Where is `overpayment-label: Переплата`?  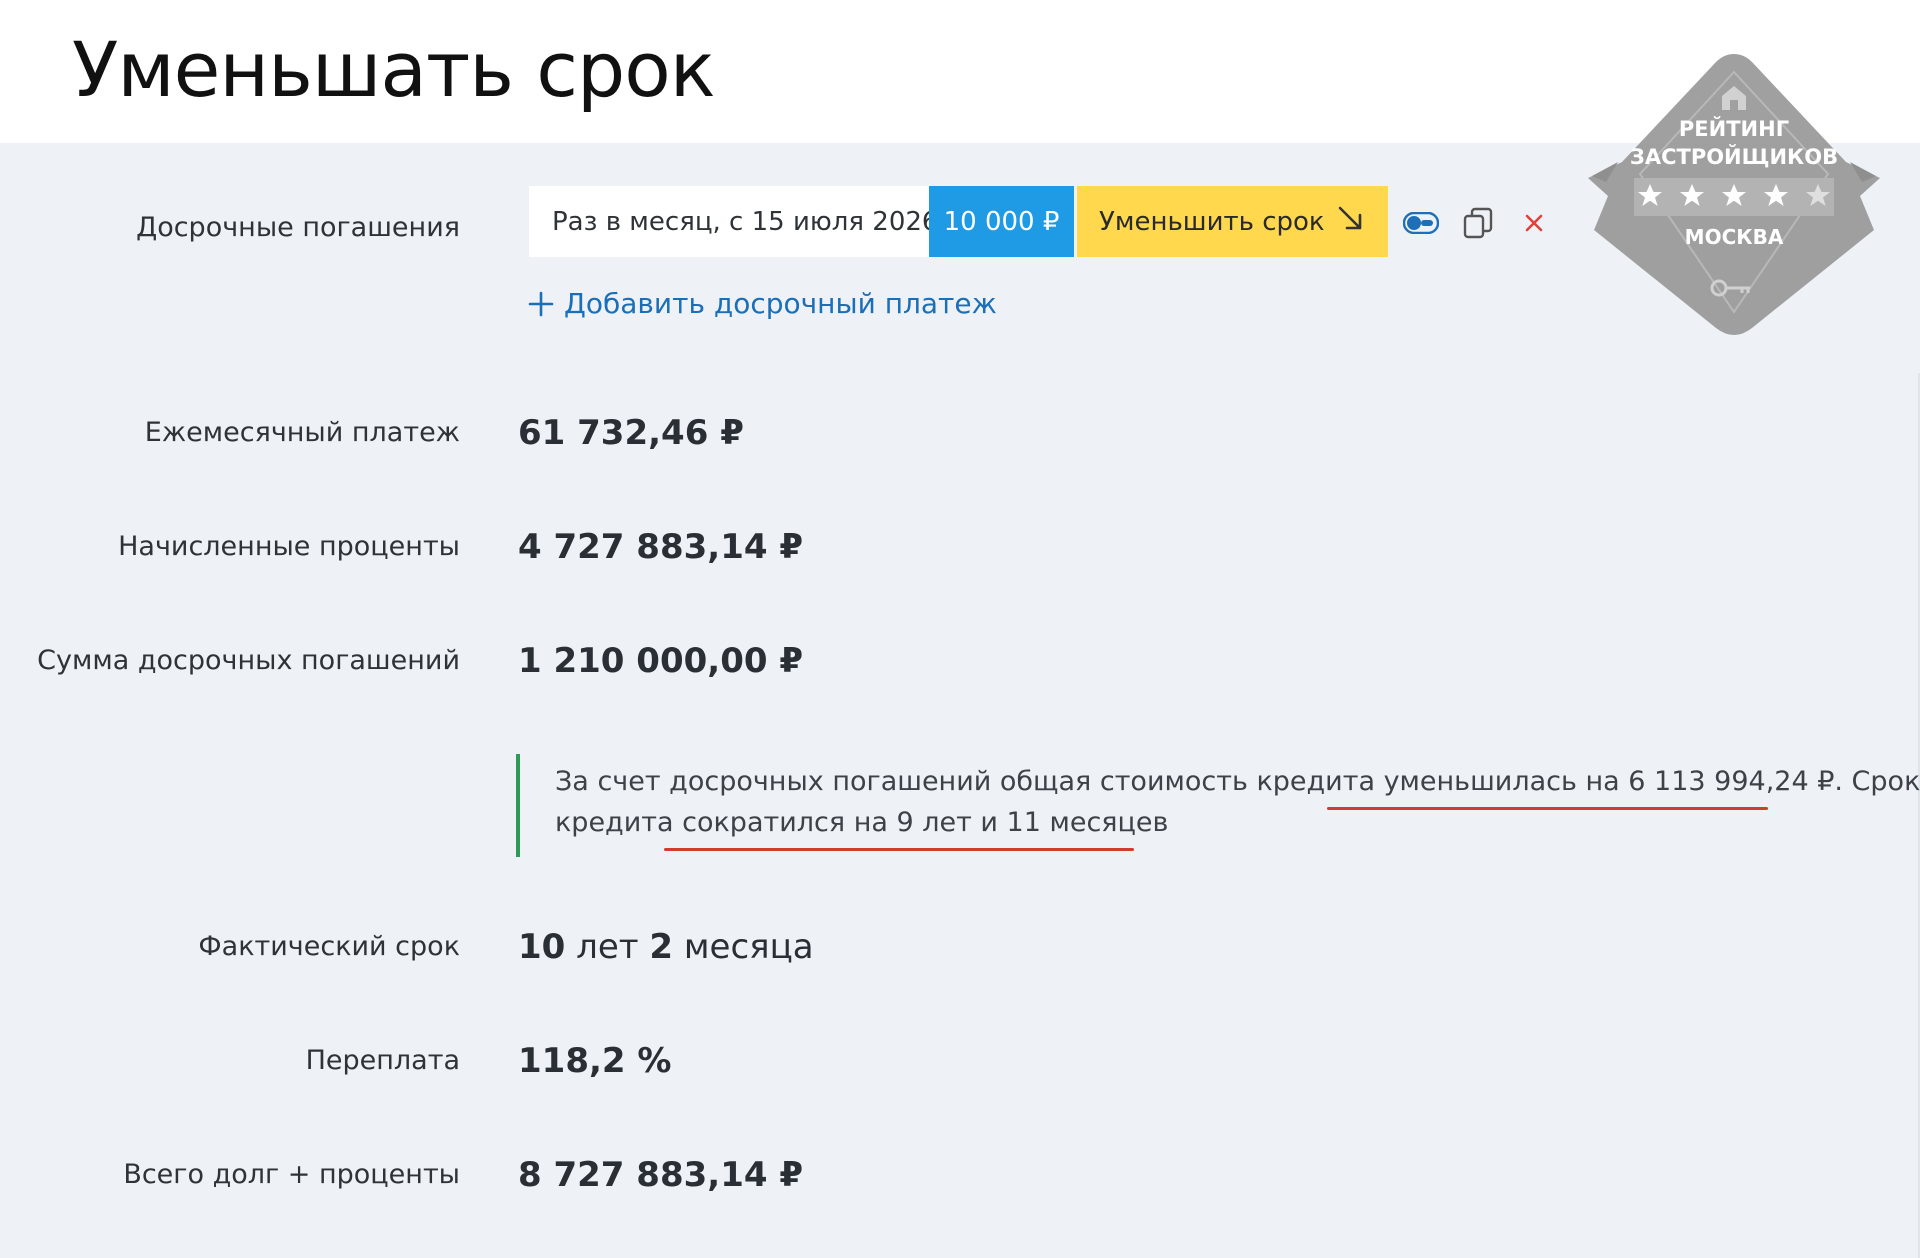
overpayment-label: Переплата is located at coordinates (382, 1060).